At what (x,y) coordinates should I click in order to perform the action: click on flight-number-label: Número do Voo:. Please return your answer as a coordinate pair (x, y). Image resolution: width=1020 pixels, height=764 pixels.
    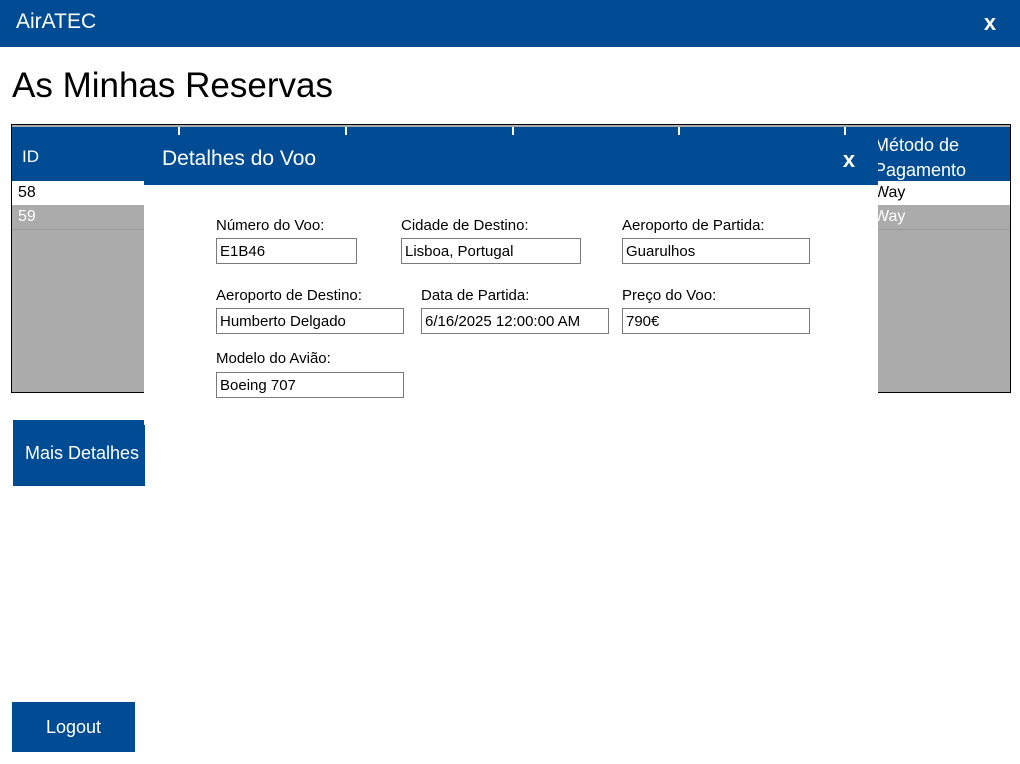
    Looking at the image, I should click on (270, 225).